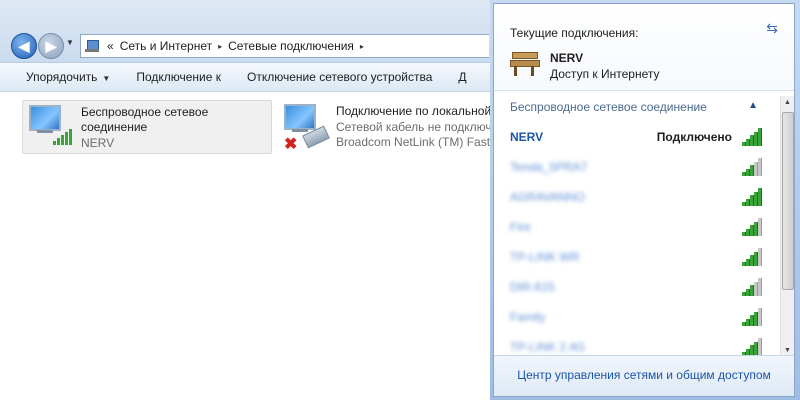 The image size is (800, 400). What do you see at coordinates (339, 77) in the screenshot?
I see `disable-device-button: Отключение сетевого устройства` at bounding box center [339, 77].